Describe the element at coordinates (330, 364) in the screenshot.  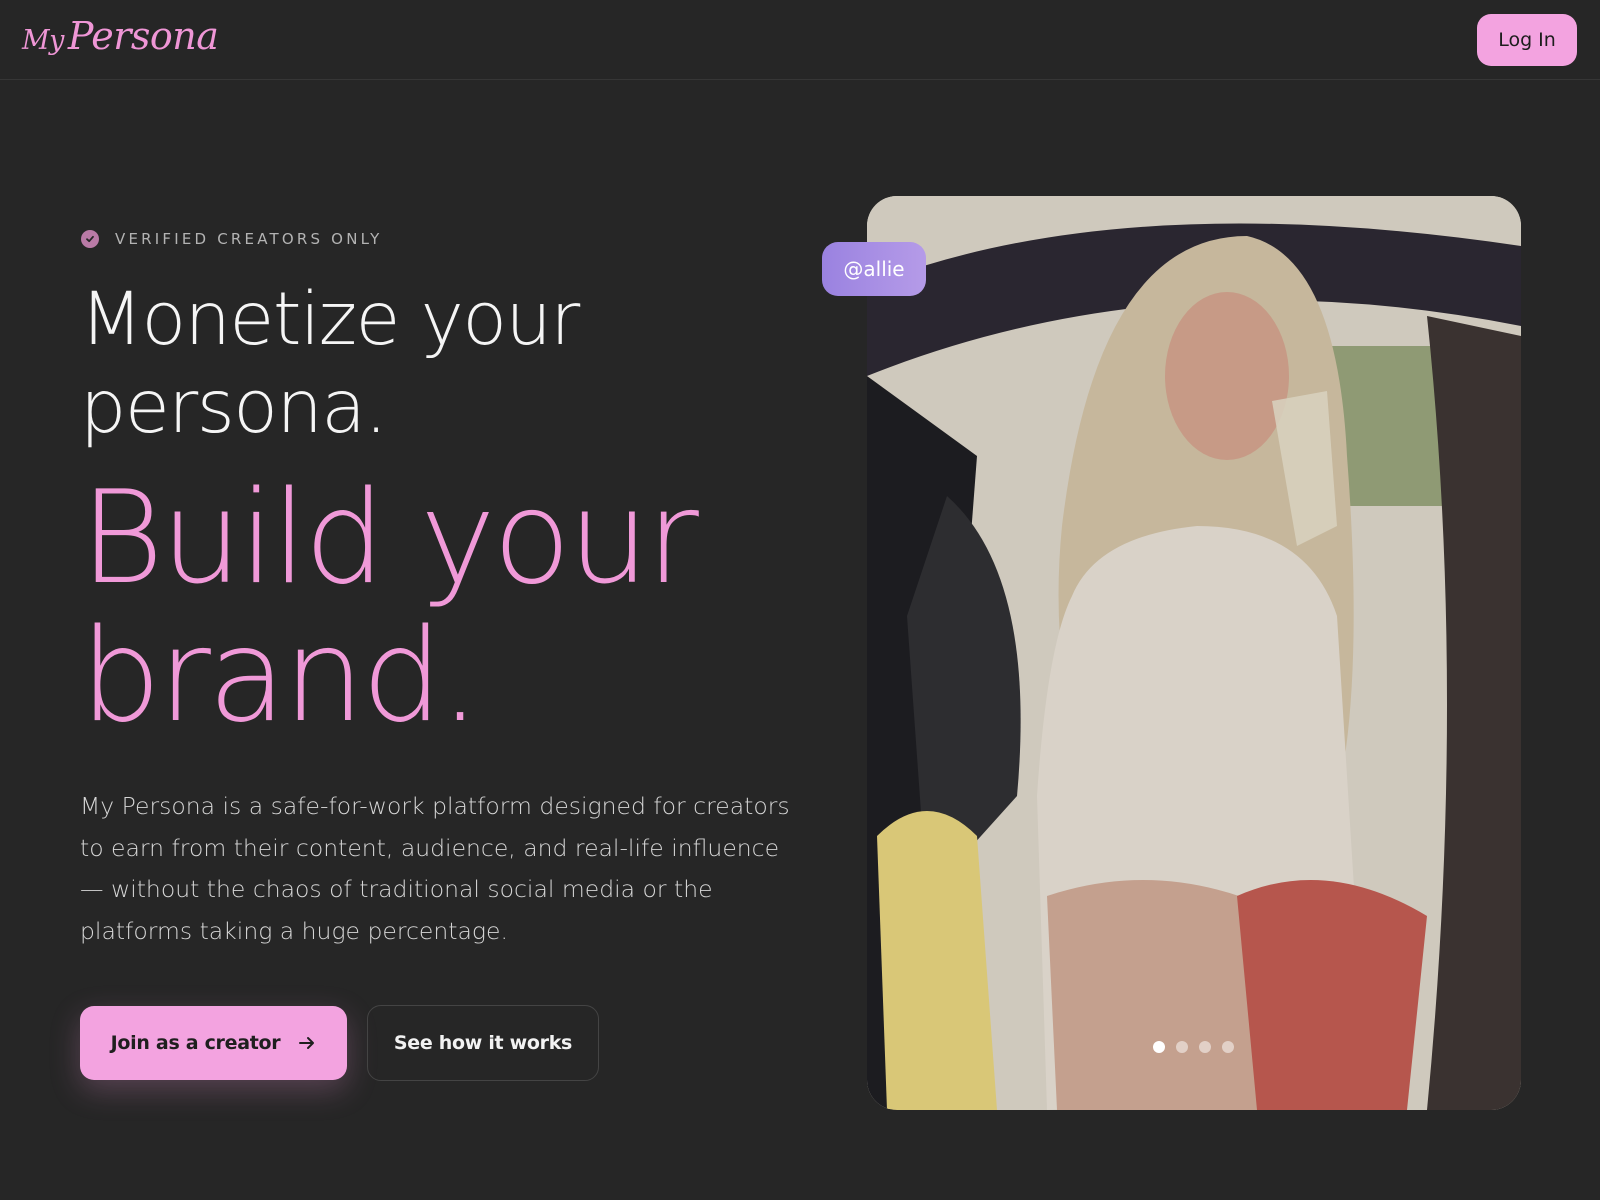
I see `headline: Monetize your persona.` at that location.